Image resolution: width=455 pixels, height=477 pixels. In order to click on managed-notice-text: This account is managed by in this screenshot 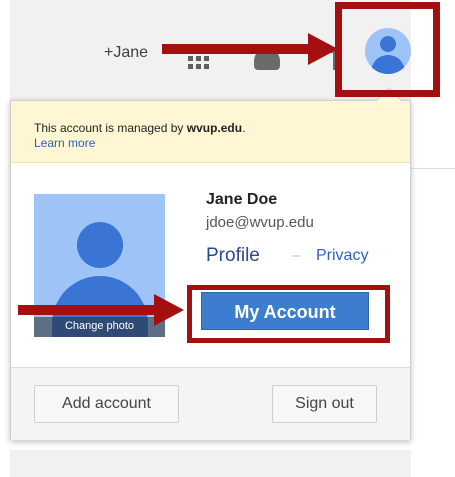, I will do `click(110, 128)`.